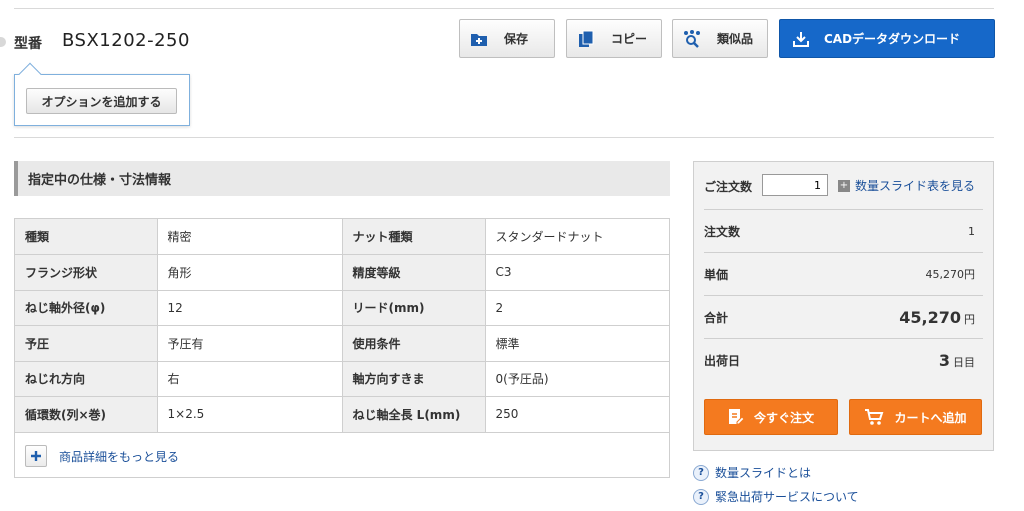 This screenshot has height=511, width=1024. I want to click on spec-row: フランジ形状 角形 精度等級 C3, so click(342, 272).